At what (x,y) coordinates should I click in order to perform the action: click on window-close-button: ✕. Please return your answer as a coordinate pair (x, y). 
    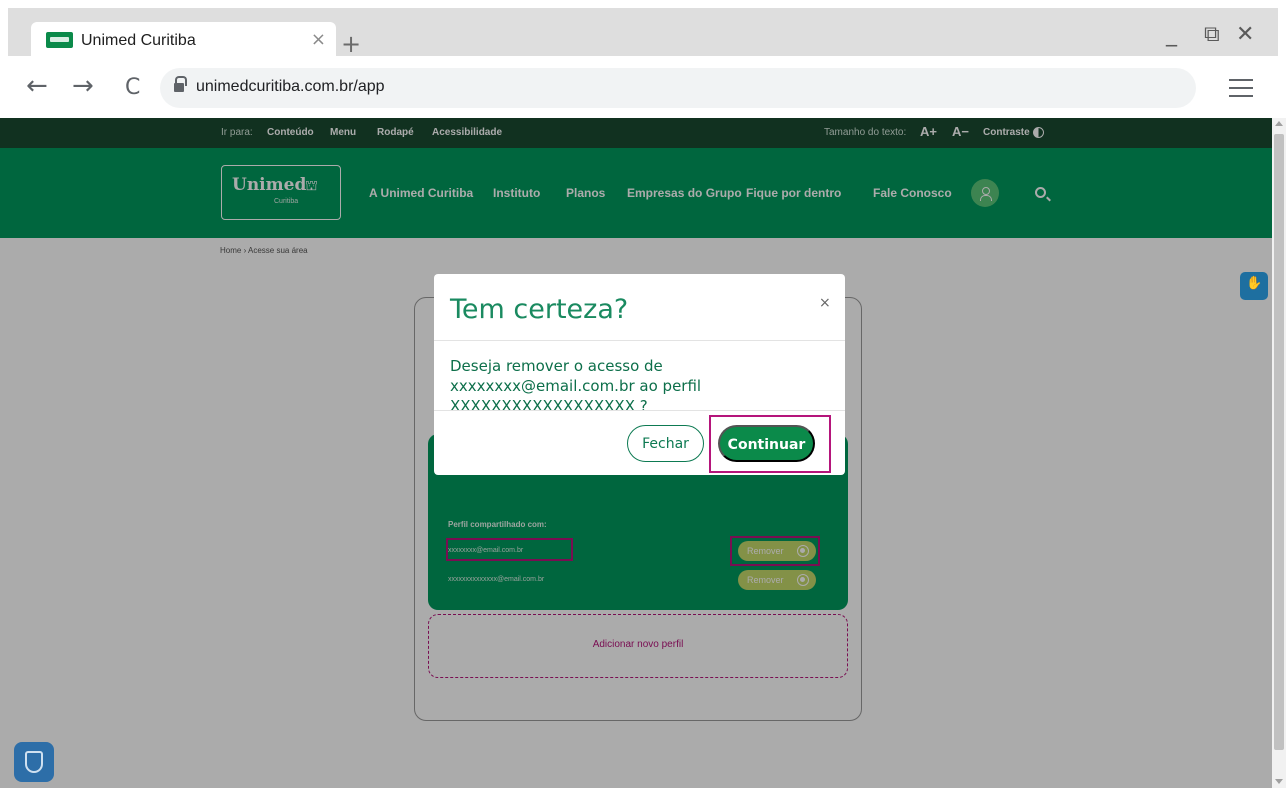
    Looking at the image, I should click on (1245, 35).